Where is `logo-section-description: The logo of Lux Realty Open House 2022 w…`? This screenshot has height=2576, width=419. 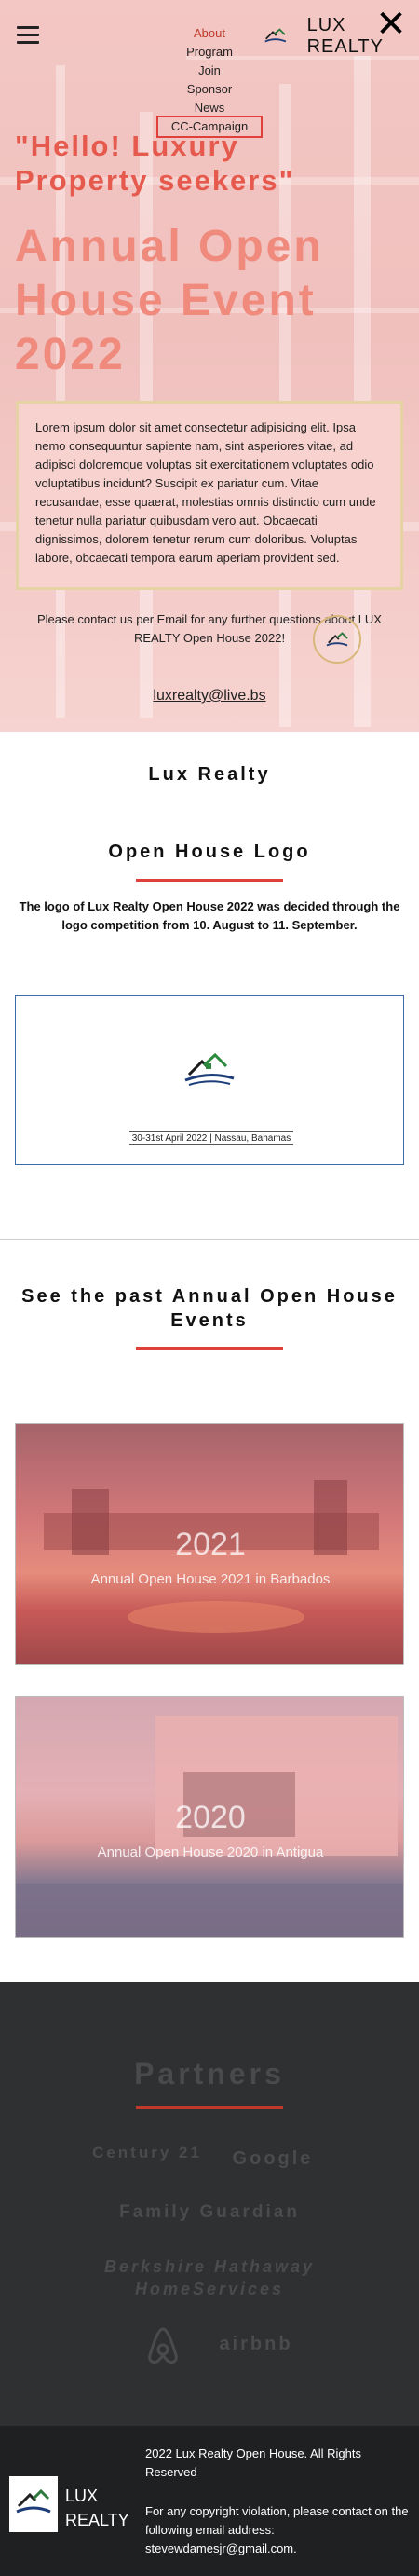
logo-section-description: The logo of Lux Realty Open House 2022 w… is located at coordinates (210, 915).